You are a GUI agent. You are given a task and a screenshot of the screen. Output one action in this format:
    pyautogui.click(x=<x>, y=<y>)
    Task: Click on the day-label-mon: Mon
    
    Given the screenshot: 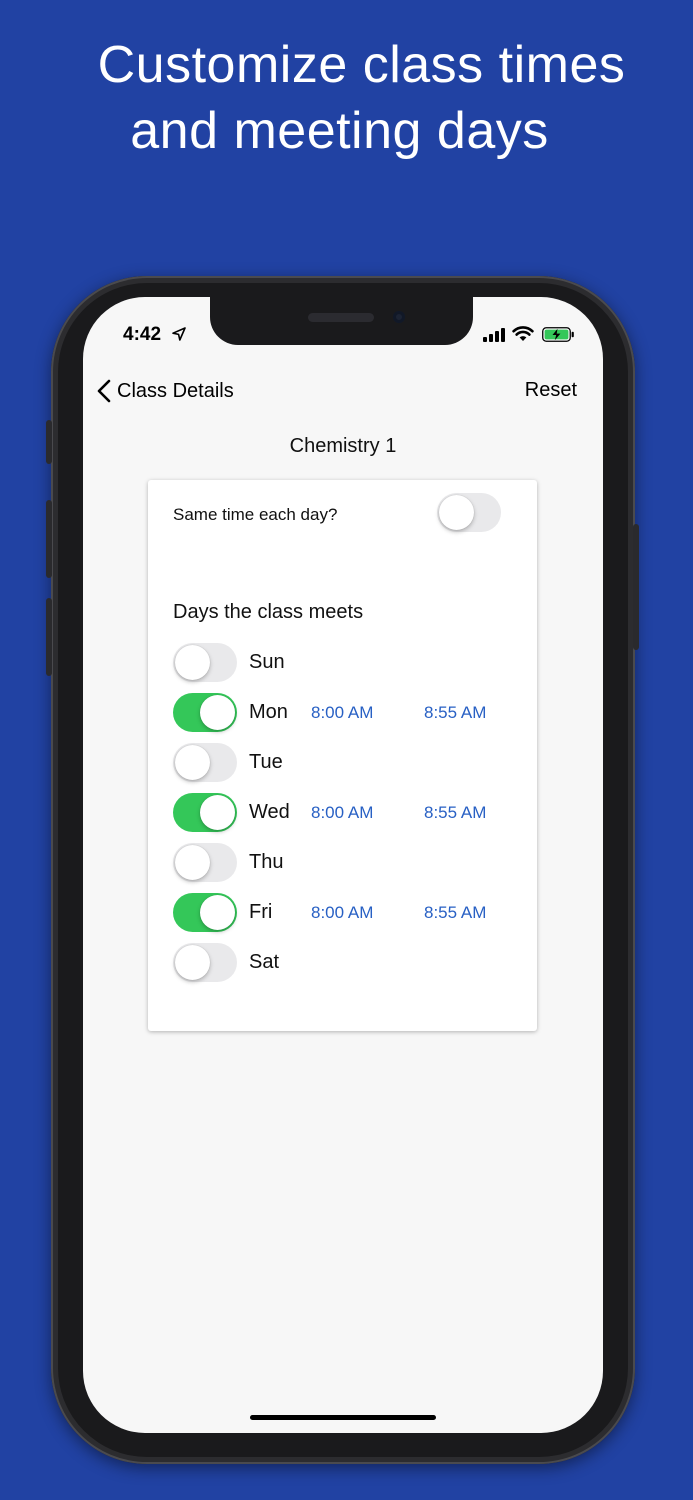 What is the action you would take?
    pyautogui.click(x=268, y=712)
    